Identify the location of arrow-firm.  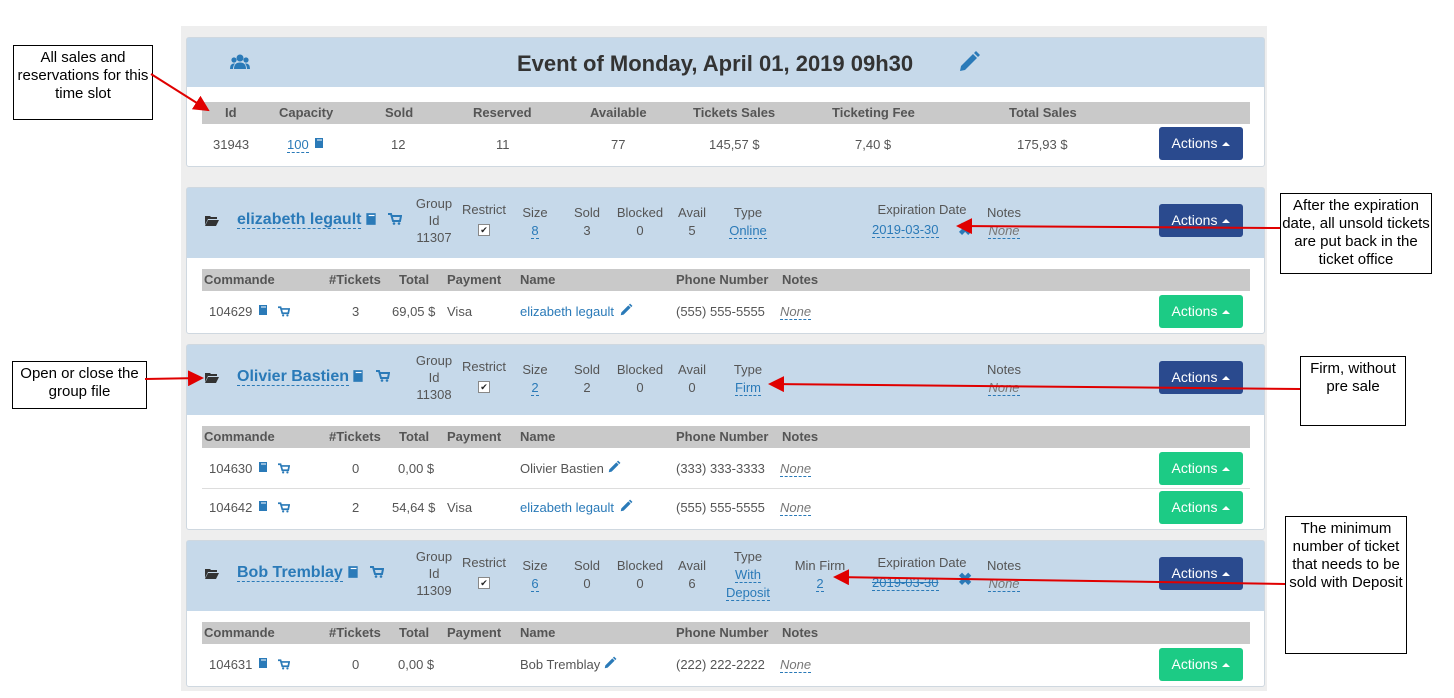
(1034, 384).